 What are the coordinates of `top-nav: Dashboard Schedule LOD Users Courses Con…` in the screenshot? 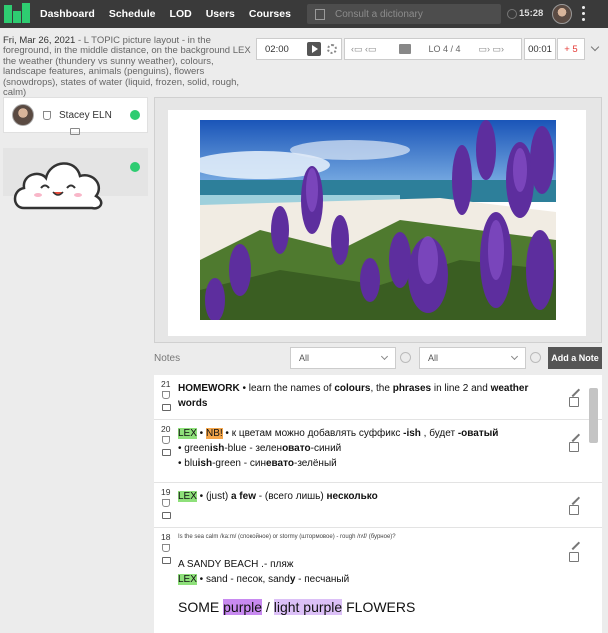 It's located at (304, 14).